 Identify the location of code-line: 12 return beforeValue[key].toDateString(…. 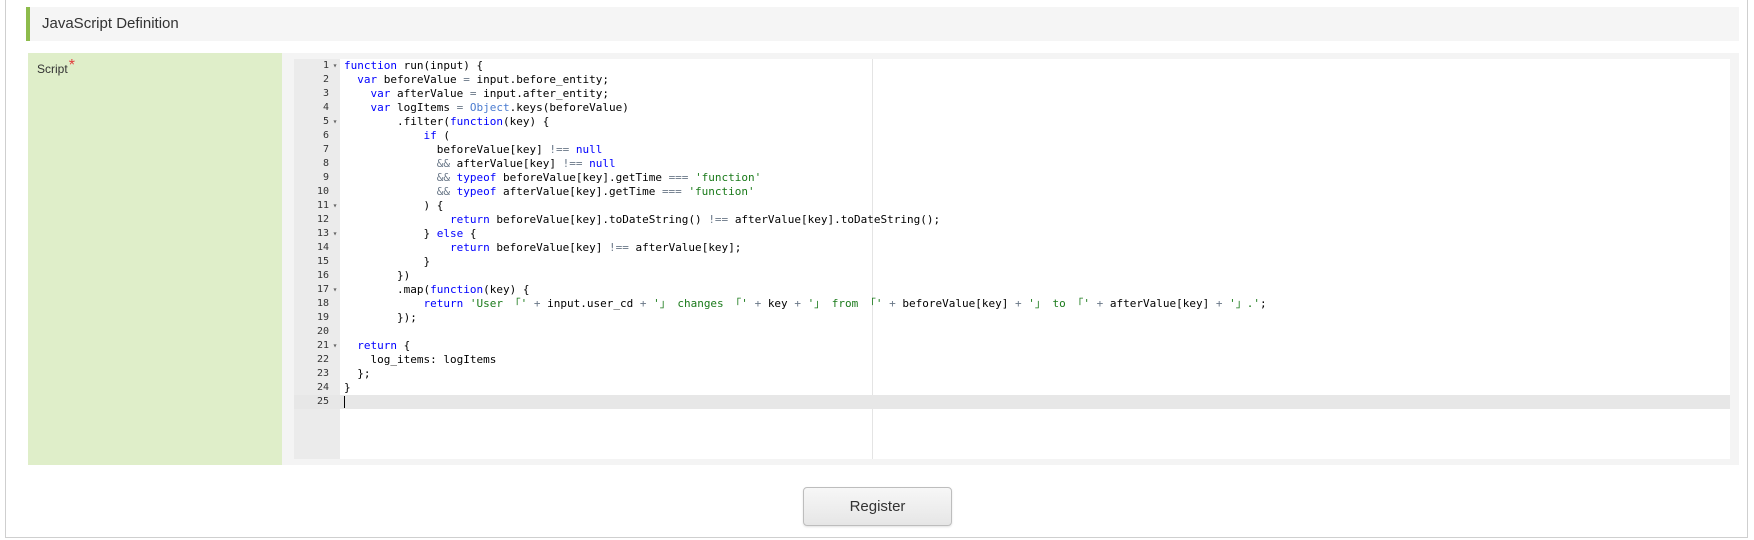
(1012, 220).